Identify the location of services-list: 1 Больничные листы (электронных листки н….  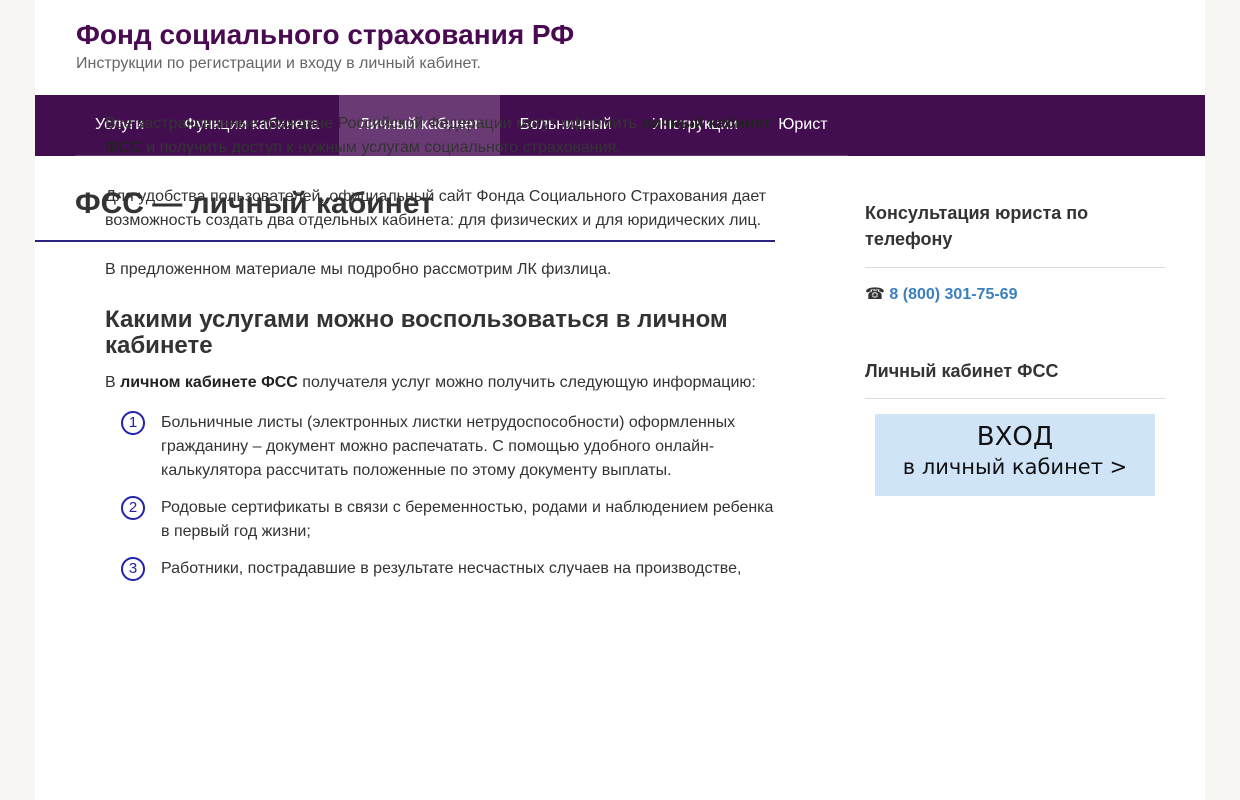
(440, 496).